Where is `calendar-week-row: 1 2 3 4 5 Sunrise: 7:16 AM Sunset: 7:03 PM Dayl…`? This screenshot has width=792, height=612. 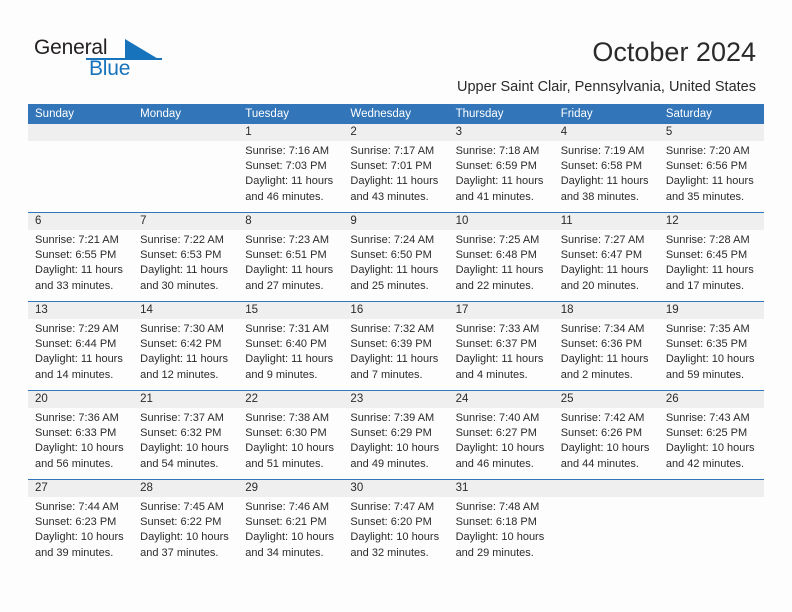 calendar-week-row: 1 2 3 4 5 Sunrise: 7:16 AM Sunset: 7:03 PM Dayl… is located at coordinates (396, 168).